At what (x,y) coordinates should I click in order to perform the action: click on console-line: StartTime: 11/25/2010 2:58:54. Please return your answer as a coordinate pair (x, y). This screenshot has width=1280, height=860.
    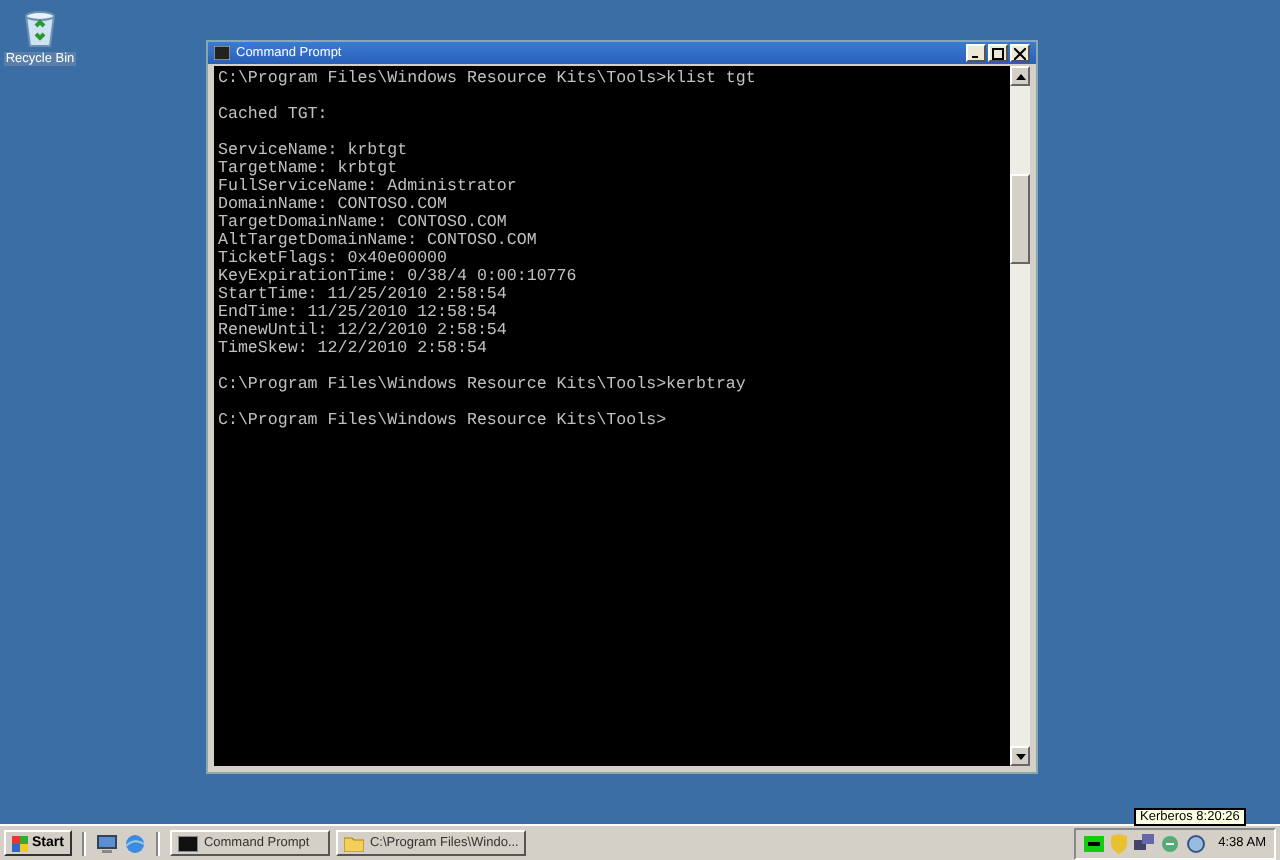
    Looking at the image, I should click on (363, 295).